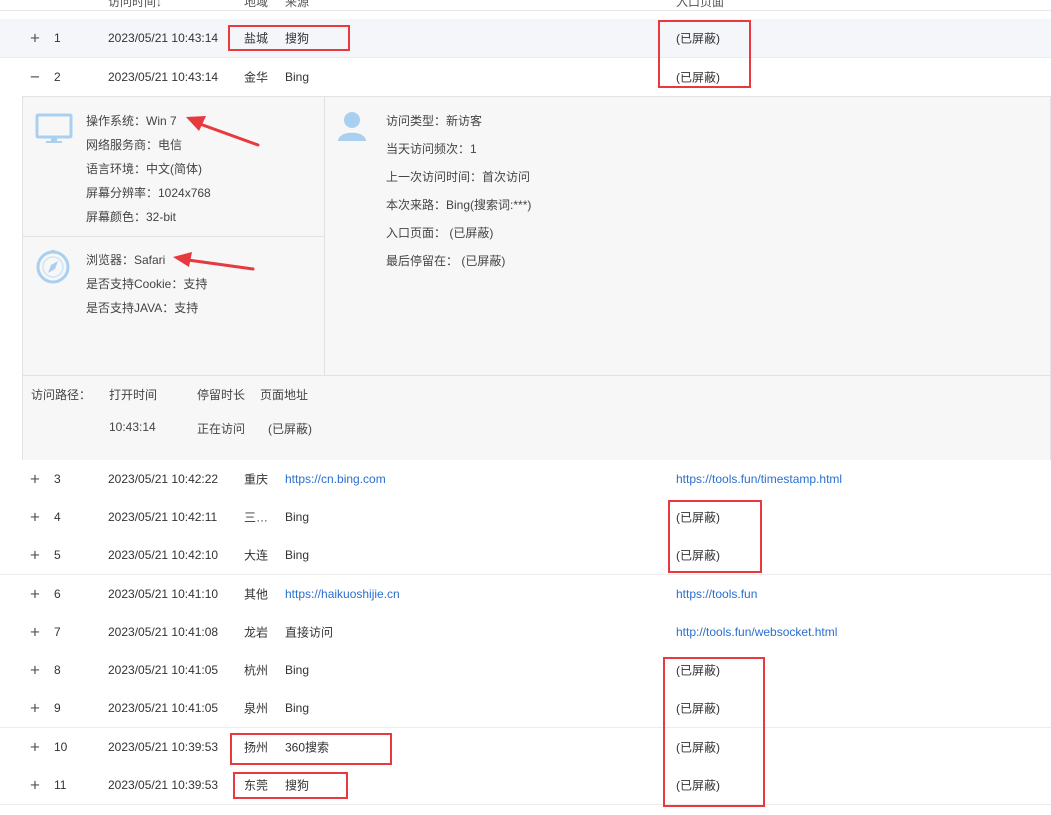 The height and width of the screenshot is (815, 1051). What do you see at coordinates (57, 670) in the screenshot?
I see `row-number: 8` at bounding box center [57, 670].